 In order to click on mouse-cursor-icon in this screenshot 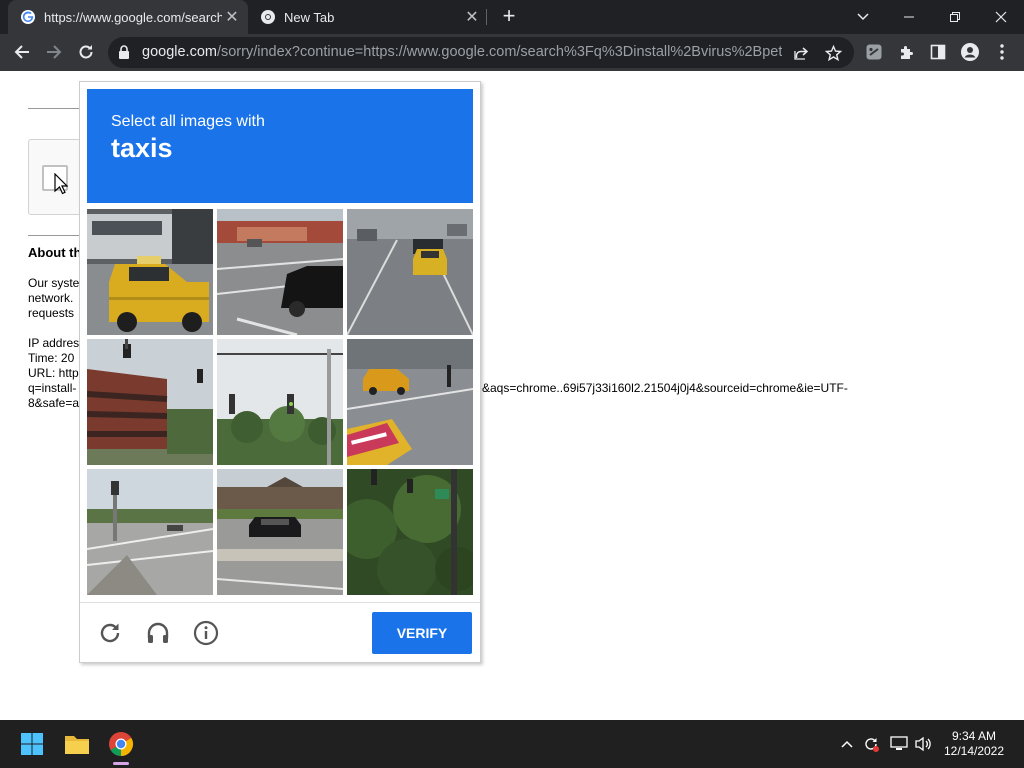, I will do `click(61, 184)`.